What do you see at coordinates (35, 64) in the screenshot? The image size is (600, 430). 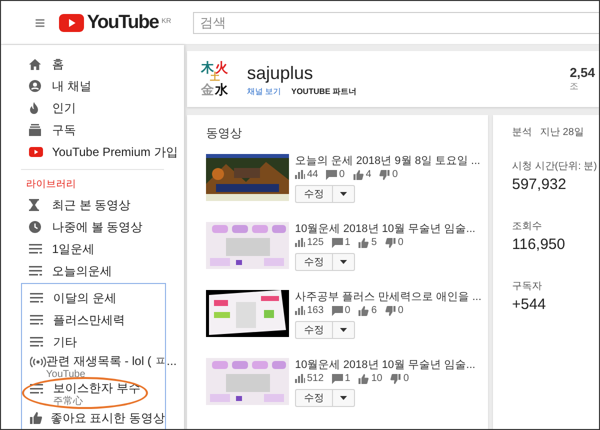 I see `home-icon` at bounding box center [35, 64].